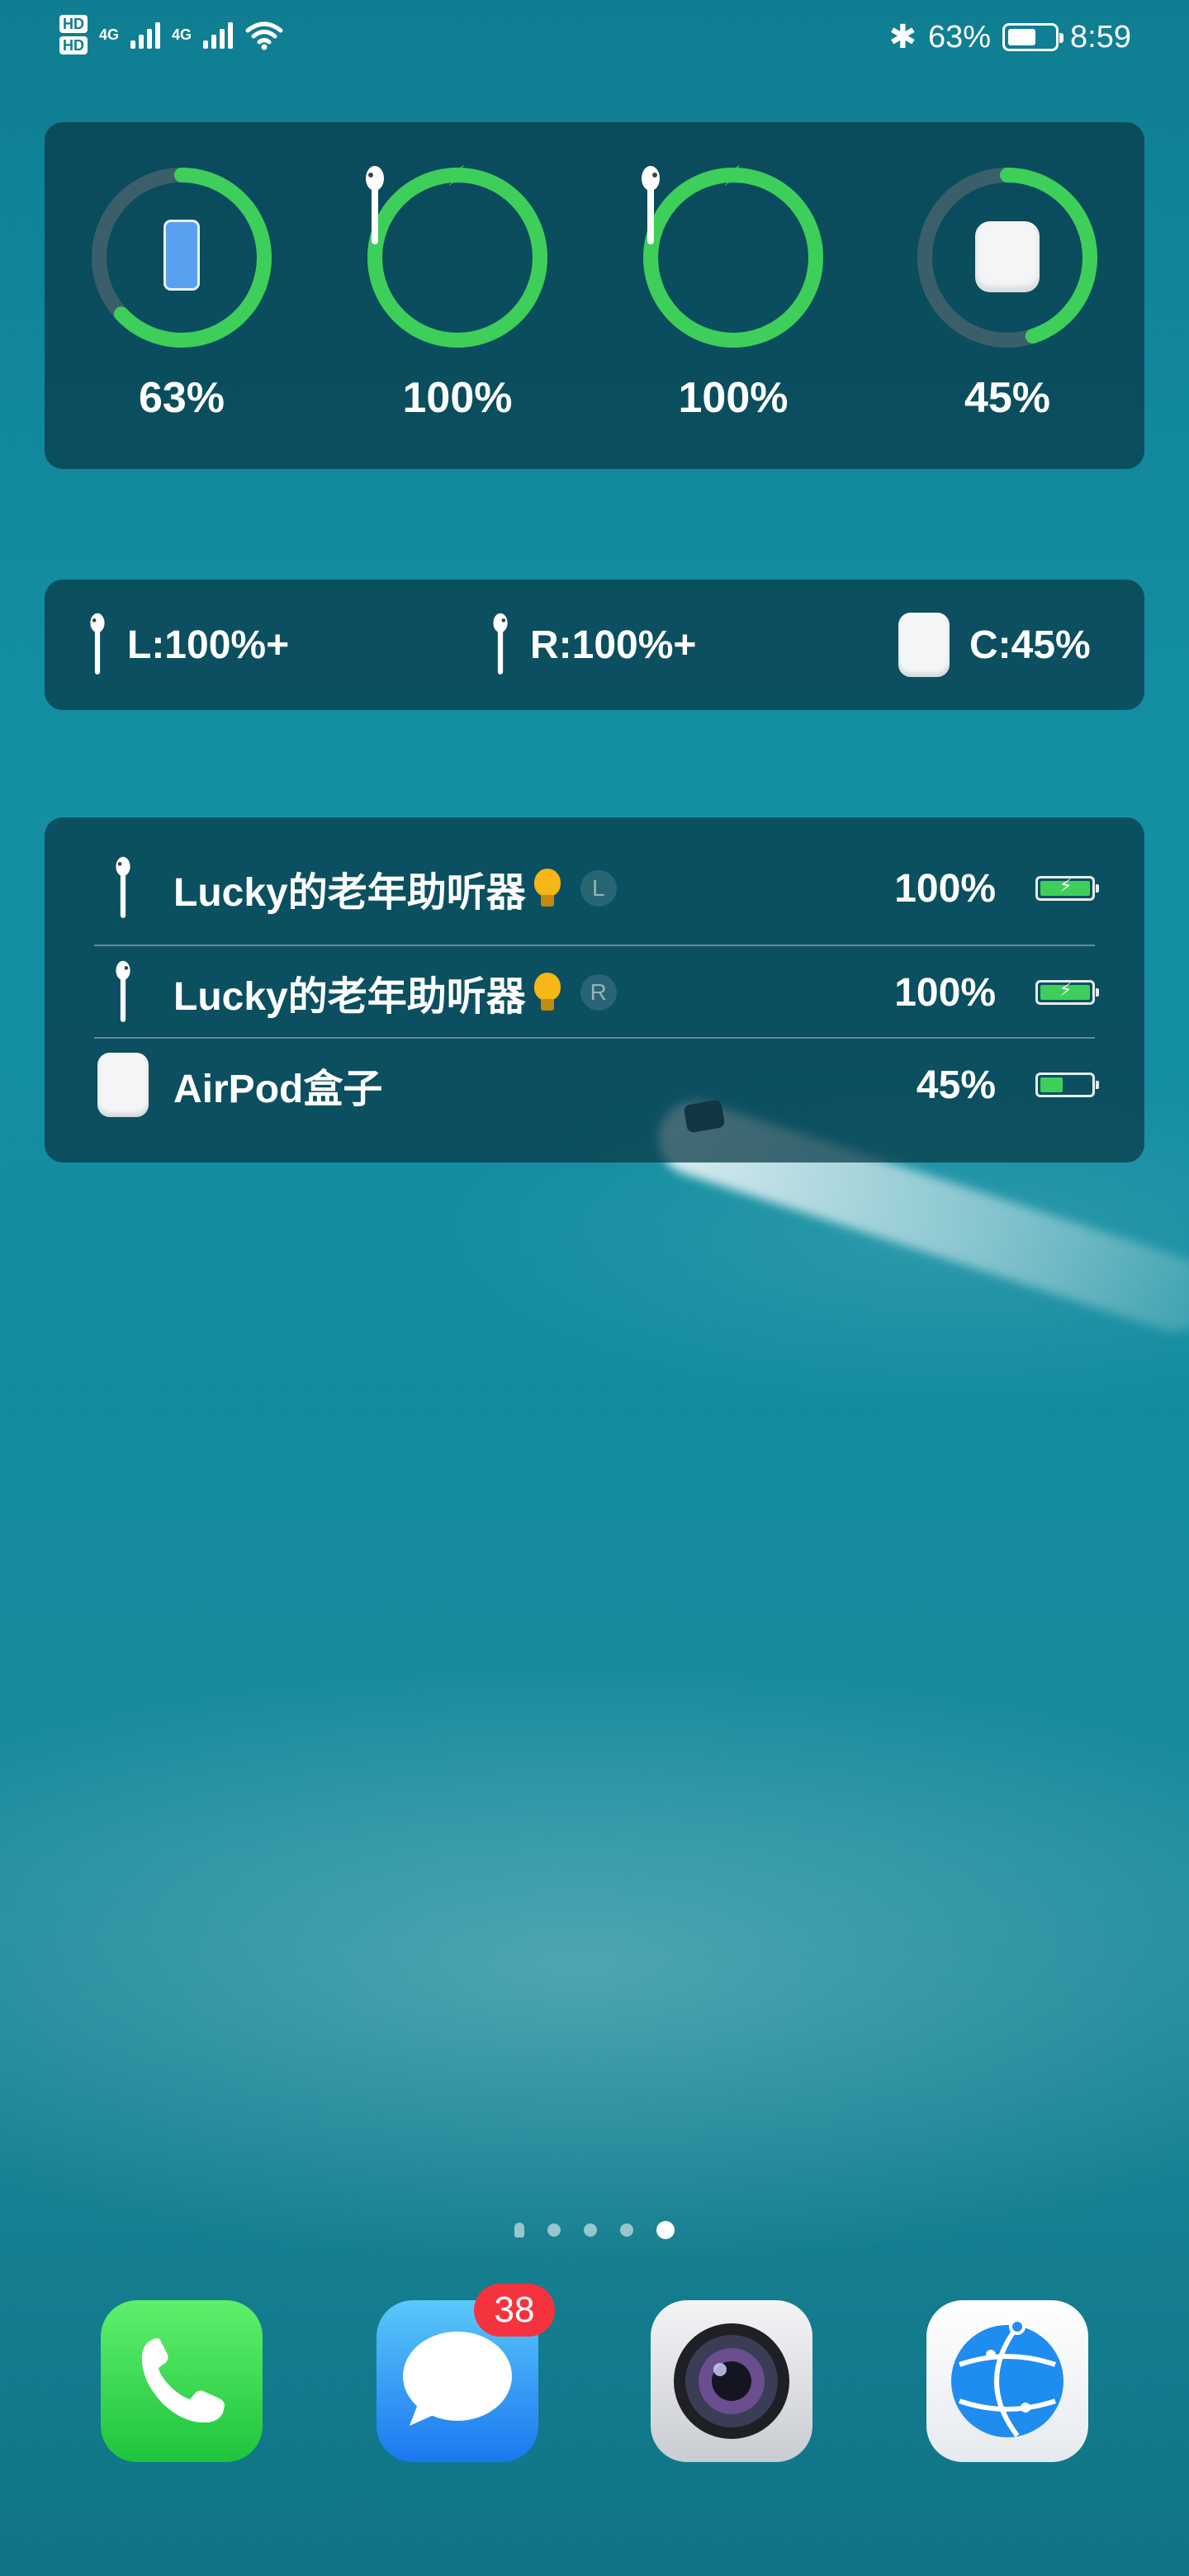 This screenshot has width=1189, height=2576. Describe the element at coordinates (594, 41) in the screenshot. I see `status-bar: HD HD 4G 4G ✱ 63% 8:59` at that location.